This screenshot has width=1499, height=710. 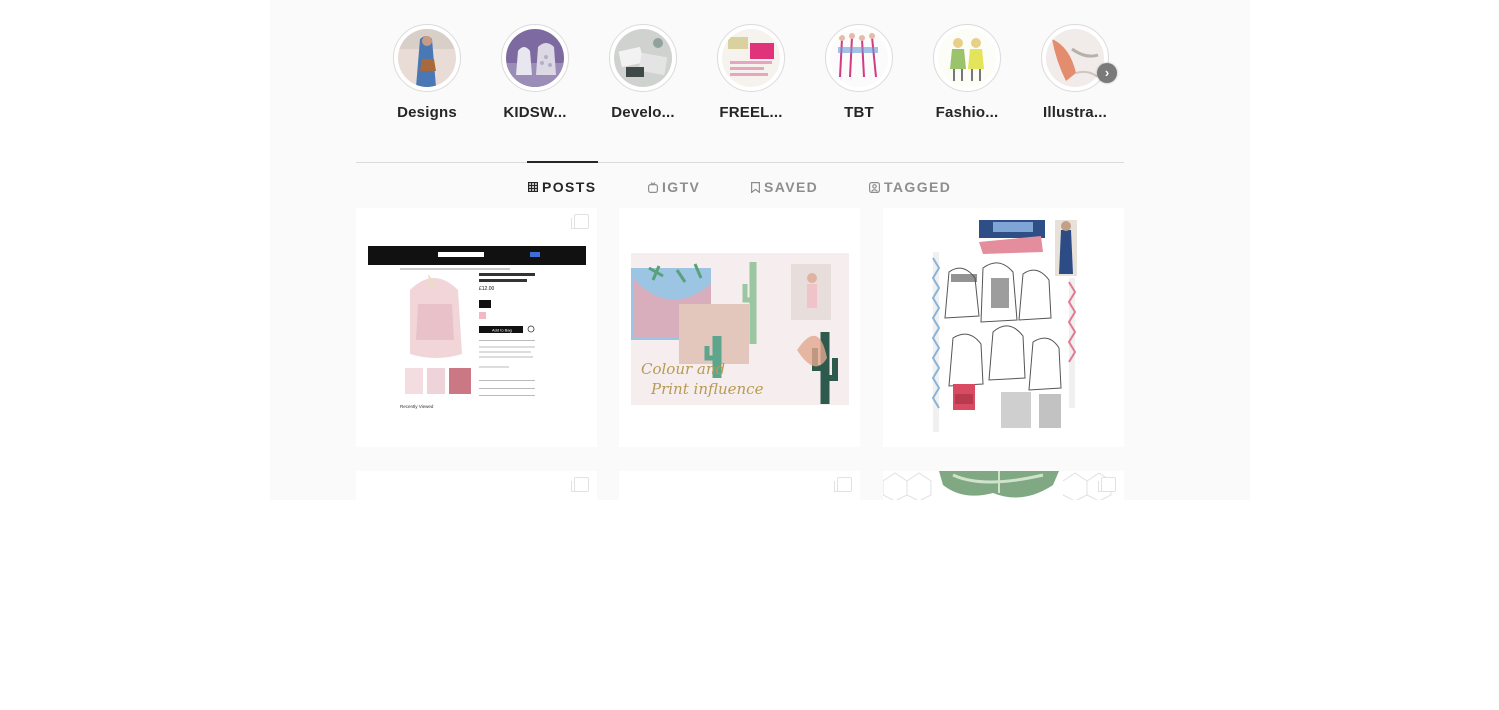 I want to click on tab-tagged: TAGGED, so click(x=910, y=187).